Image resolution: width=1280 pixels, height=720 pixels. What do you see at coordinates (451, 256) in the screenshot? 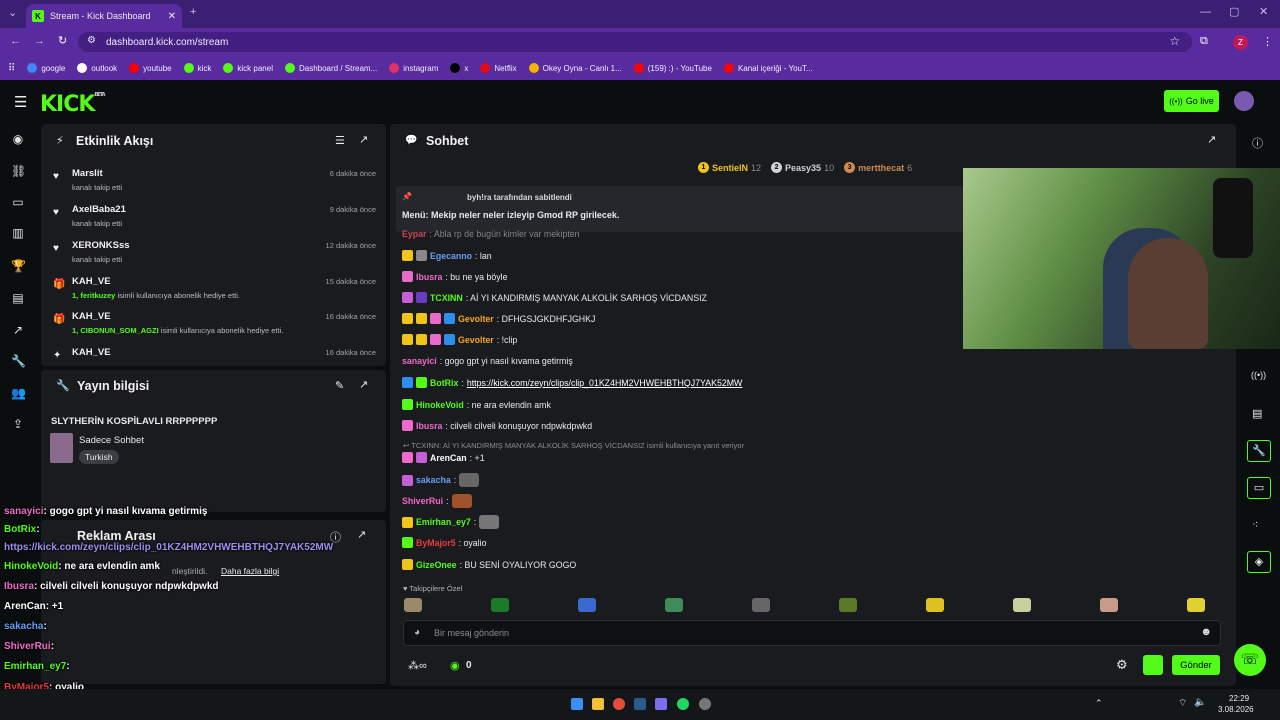
I see `chat-username: Egecanno` at bounding box center [451, 256].